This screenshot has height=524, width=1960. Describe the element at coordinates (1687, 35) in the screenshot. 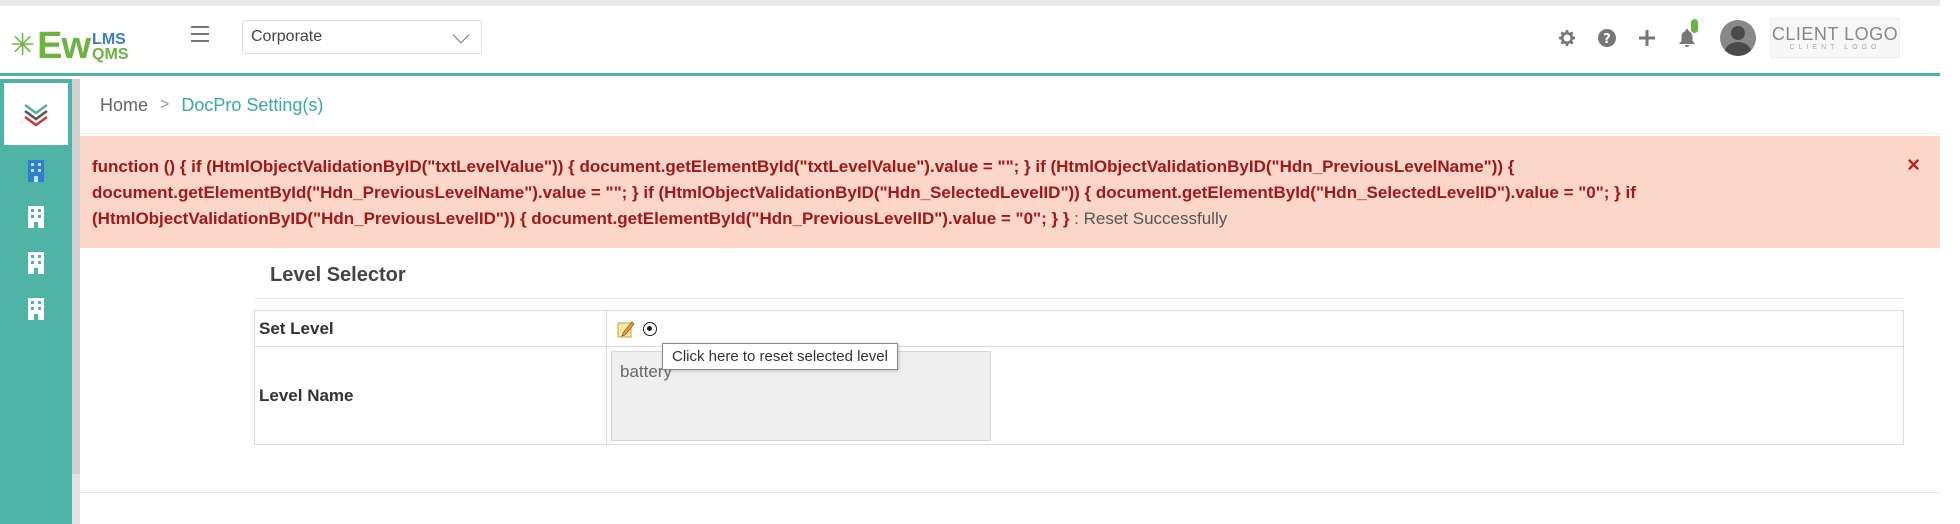

I see `bell-icon` at that location.